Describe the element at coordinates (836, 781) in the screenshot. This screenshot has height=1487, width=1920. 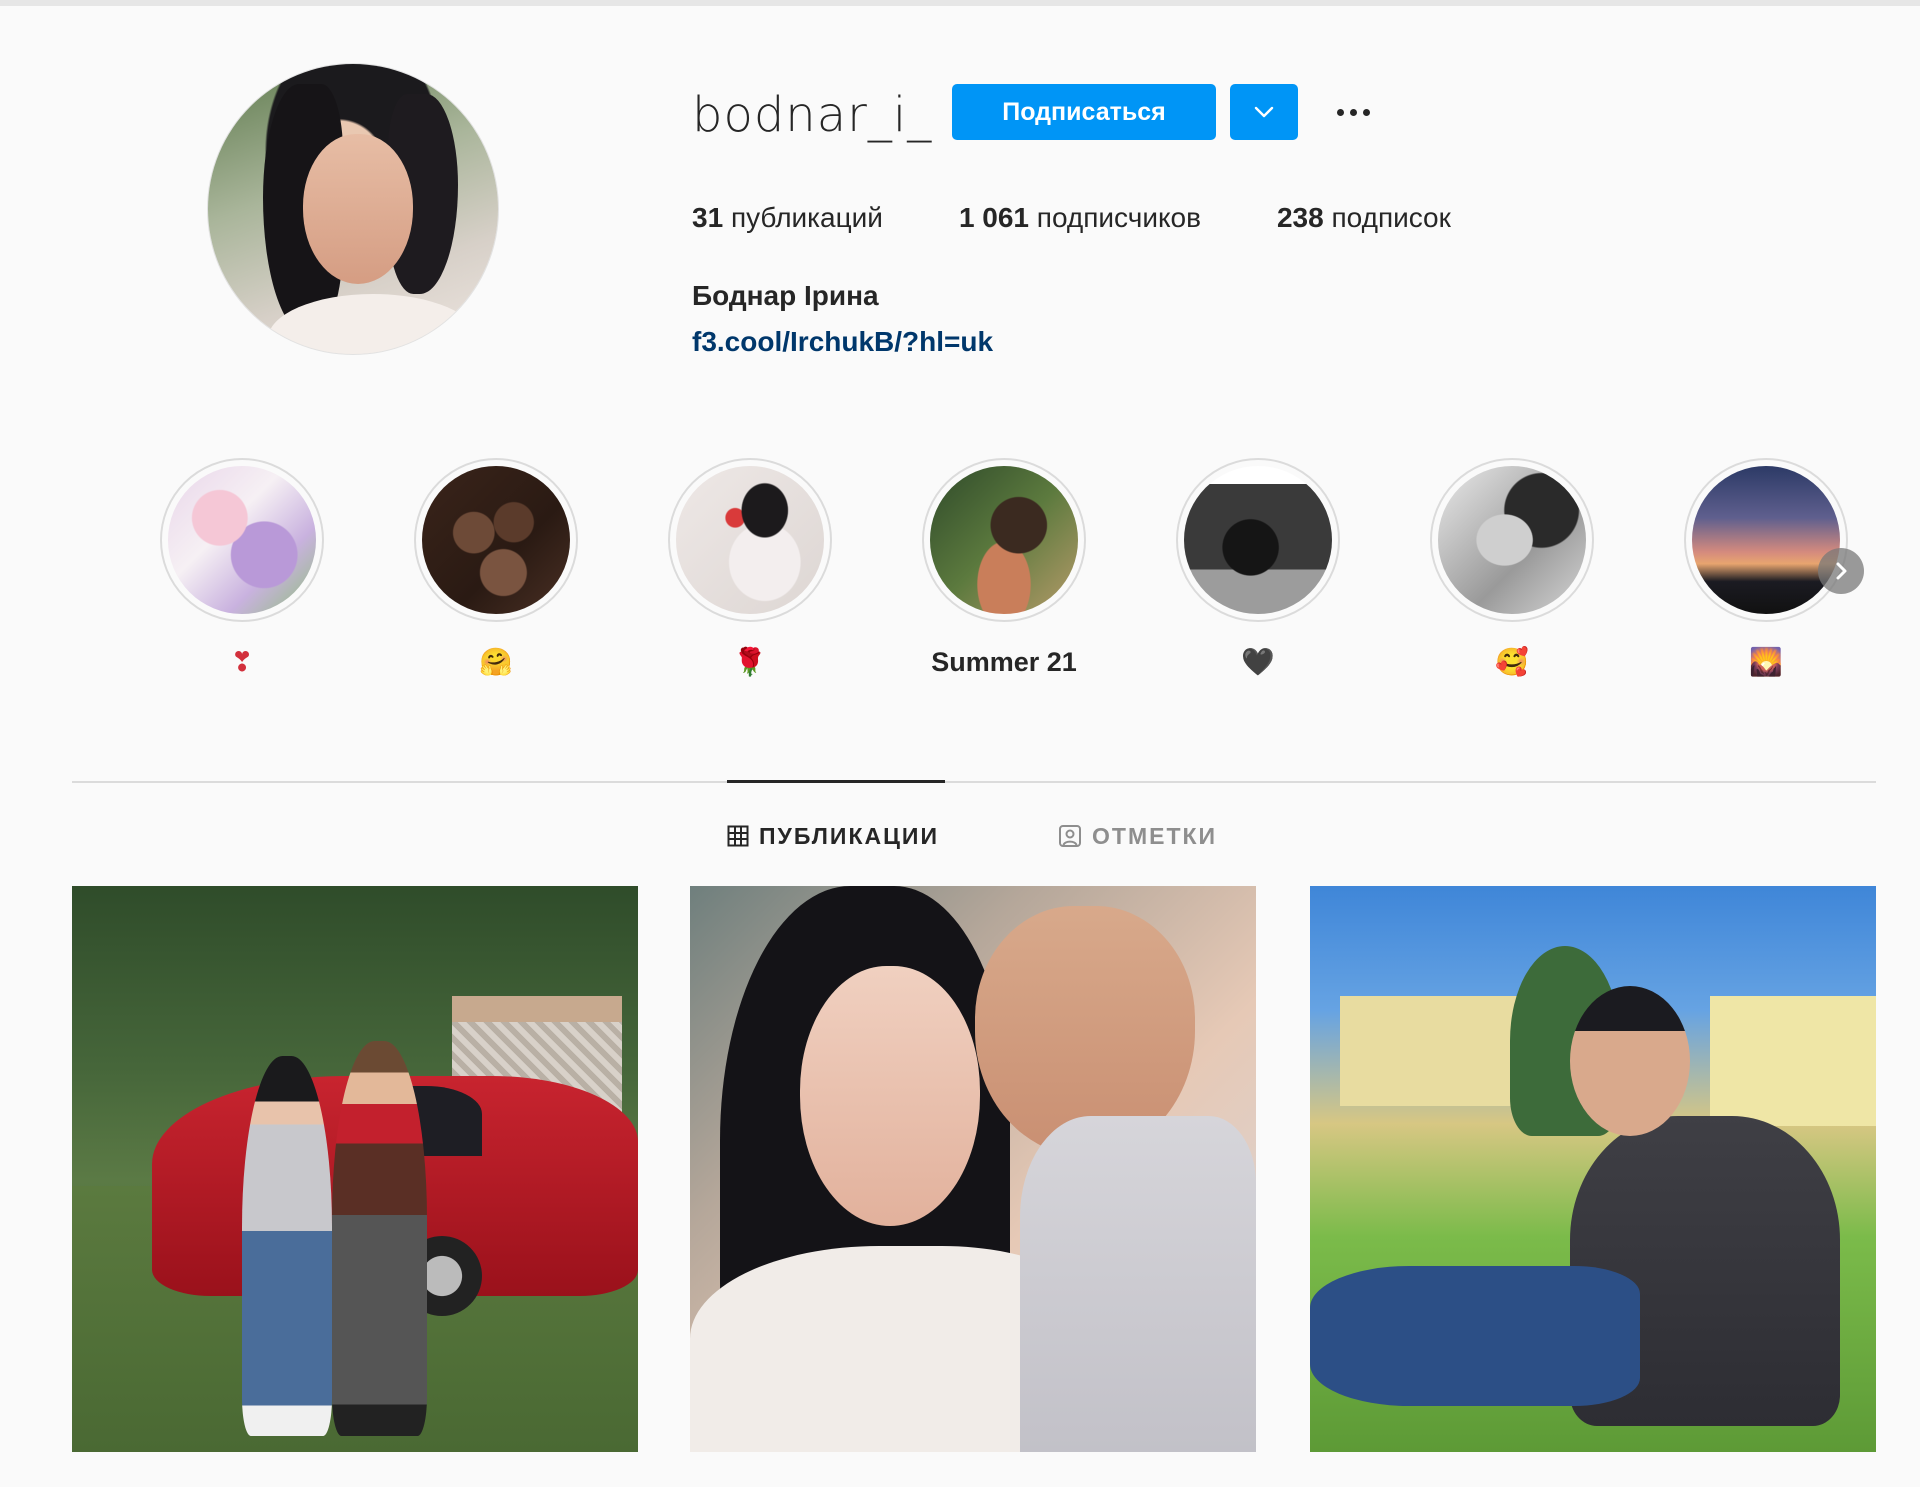
I see `active-tab-indicator` at that location.